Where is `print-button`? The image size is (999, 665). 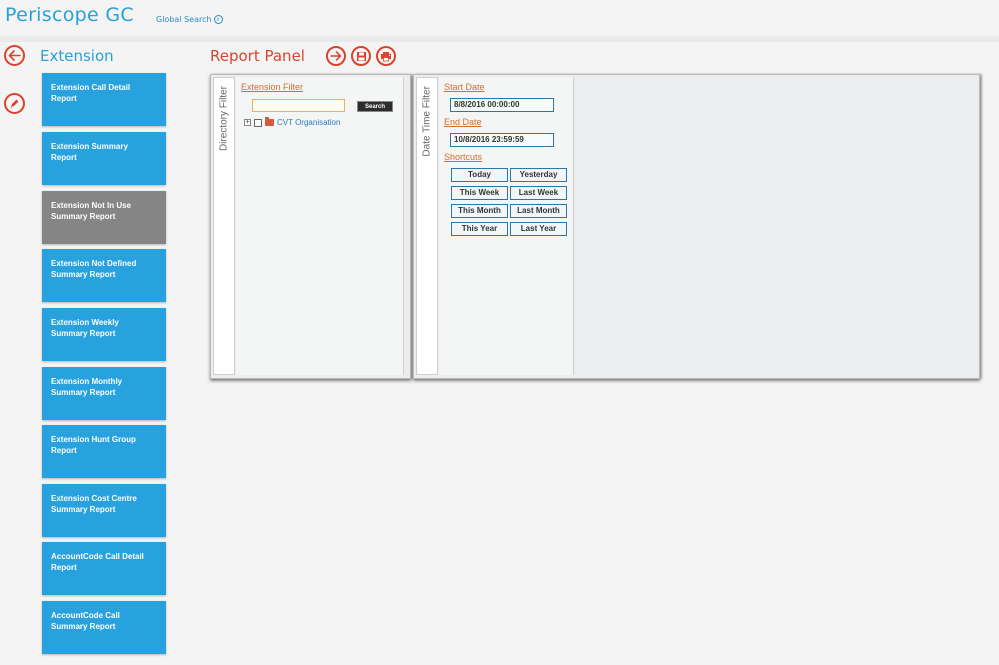 print-button is located at coordinates (386, 56).